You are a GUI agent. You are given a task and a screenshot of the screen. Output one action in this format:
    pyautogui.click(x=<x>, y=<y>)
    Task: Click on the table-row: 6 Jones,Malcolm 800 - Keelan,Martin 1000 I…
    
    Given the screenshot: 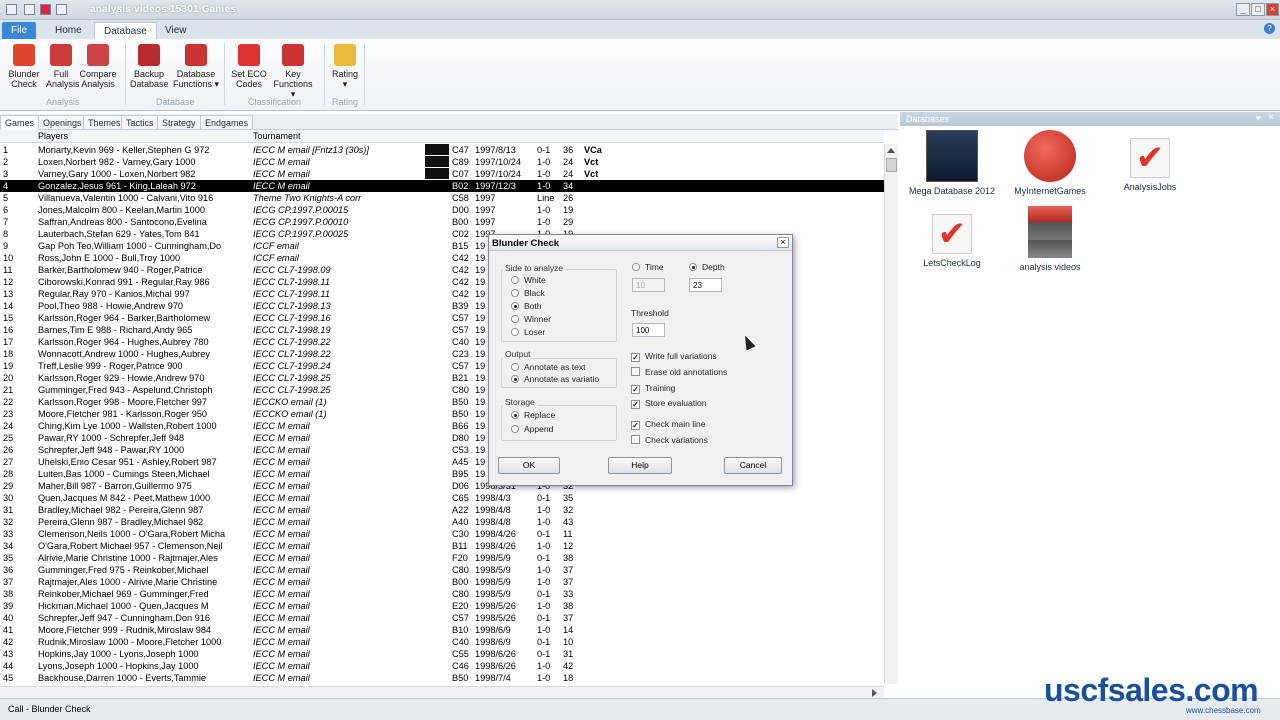 What is the action you would take?
    pyautogui.click(x=442, y=210)
    